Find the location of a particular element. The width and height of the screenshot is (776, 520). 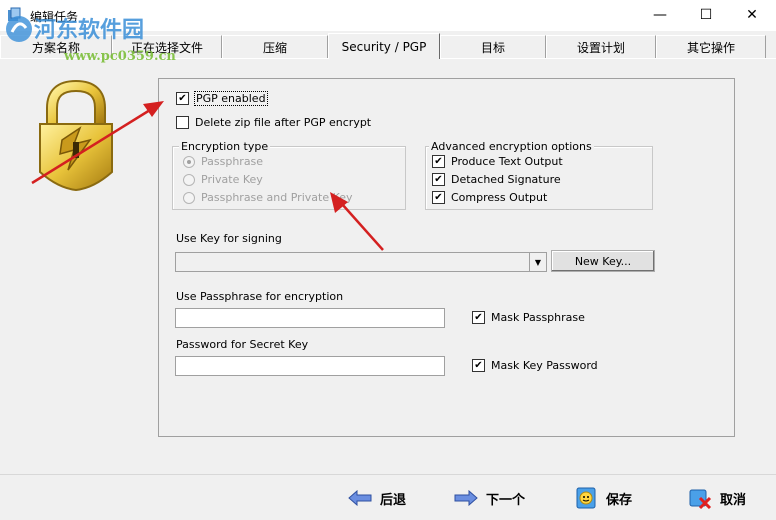

compress-output-label: Compress Output is located at coordinates (499, 197).